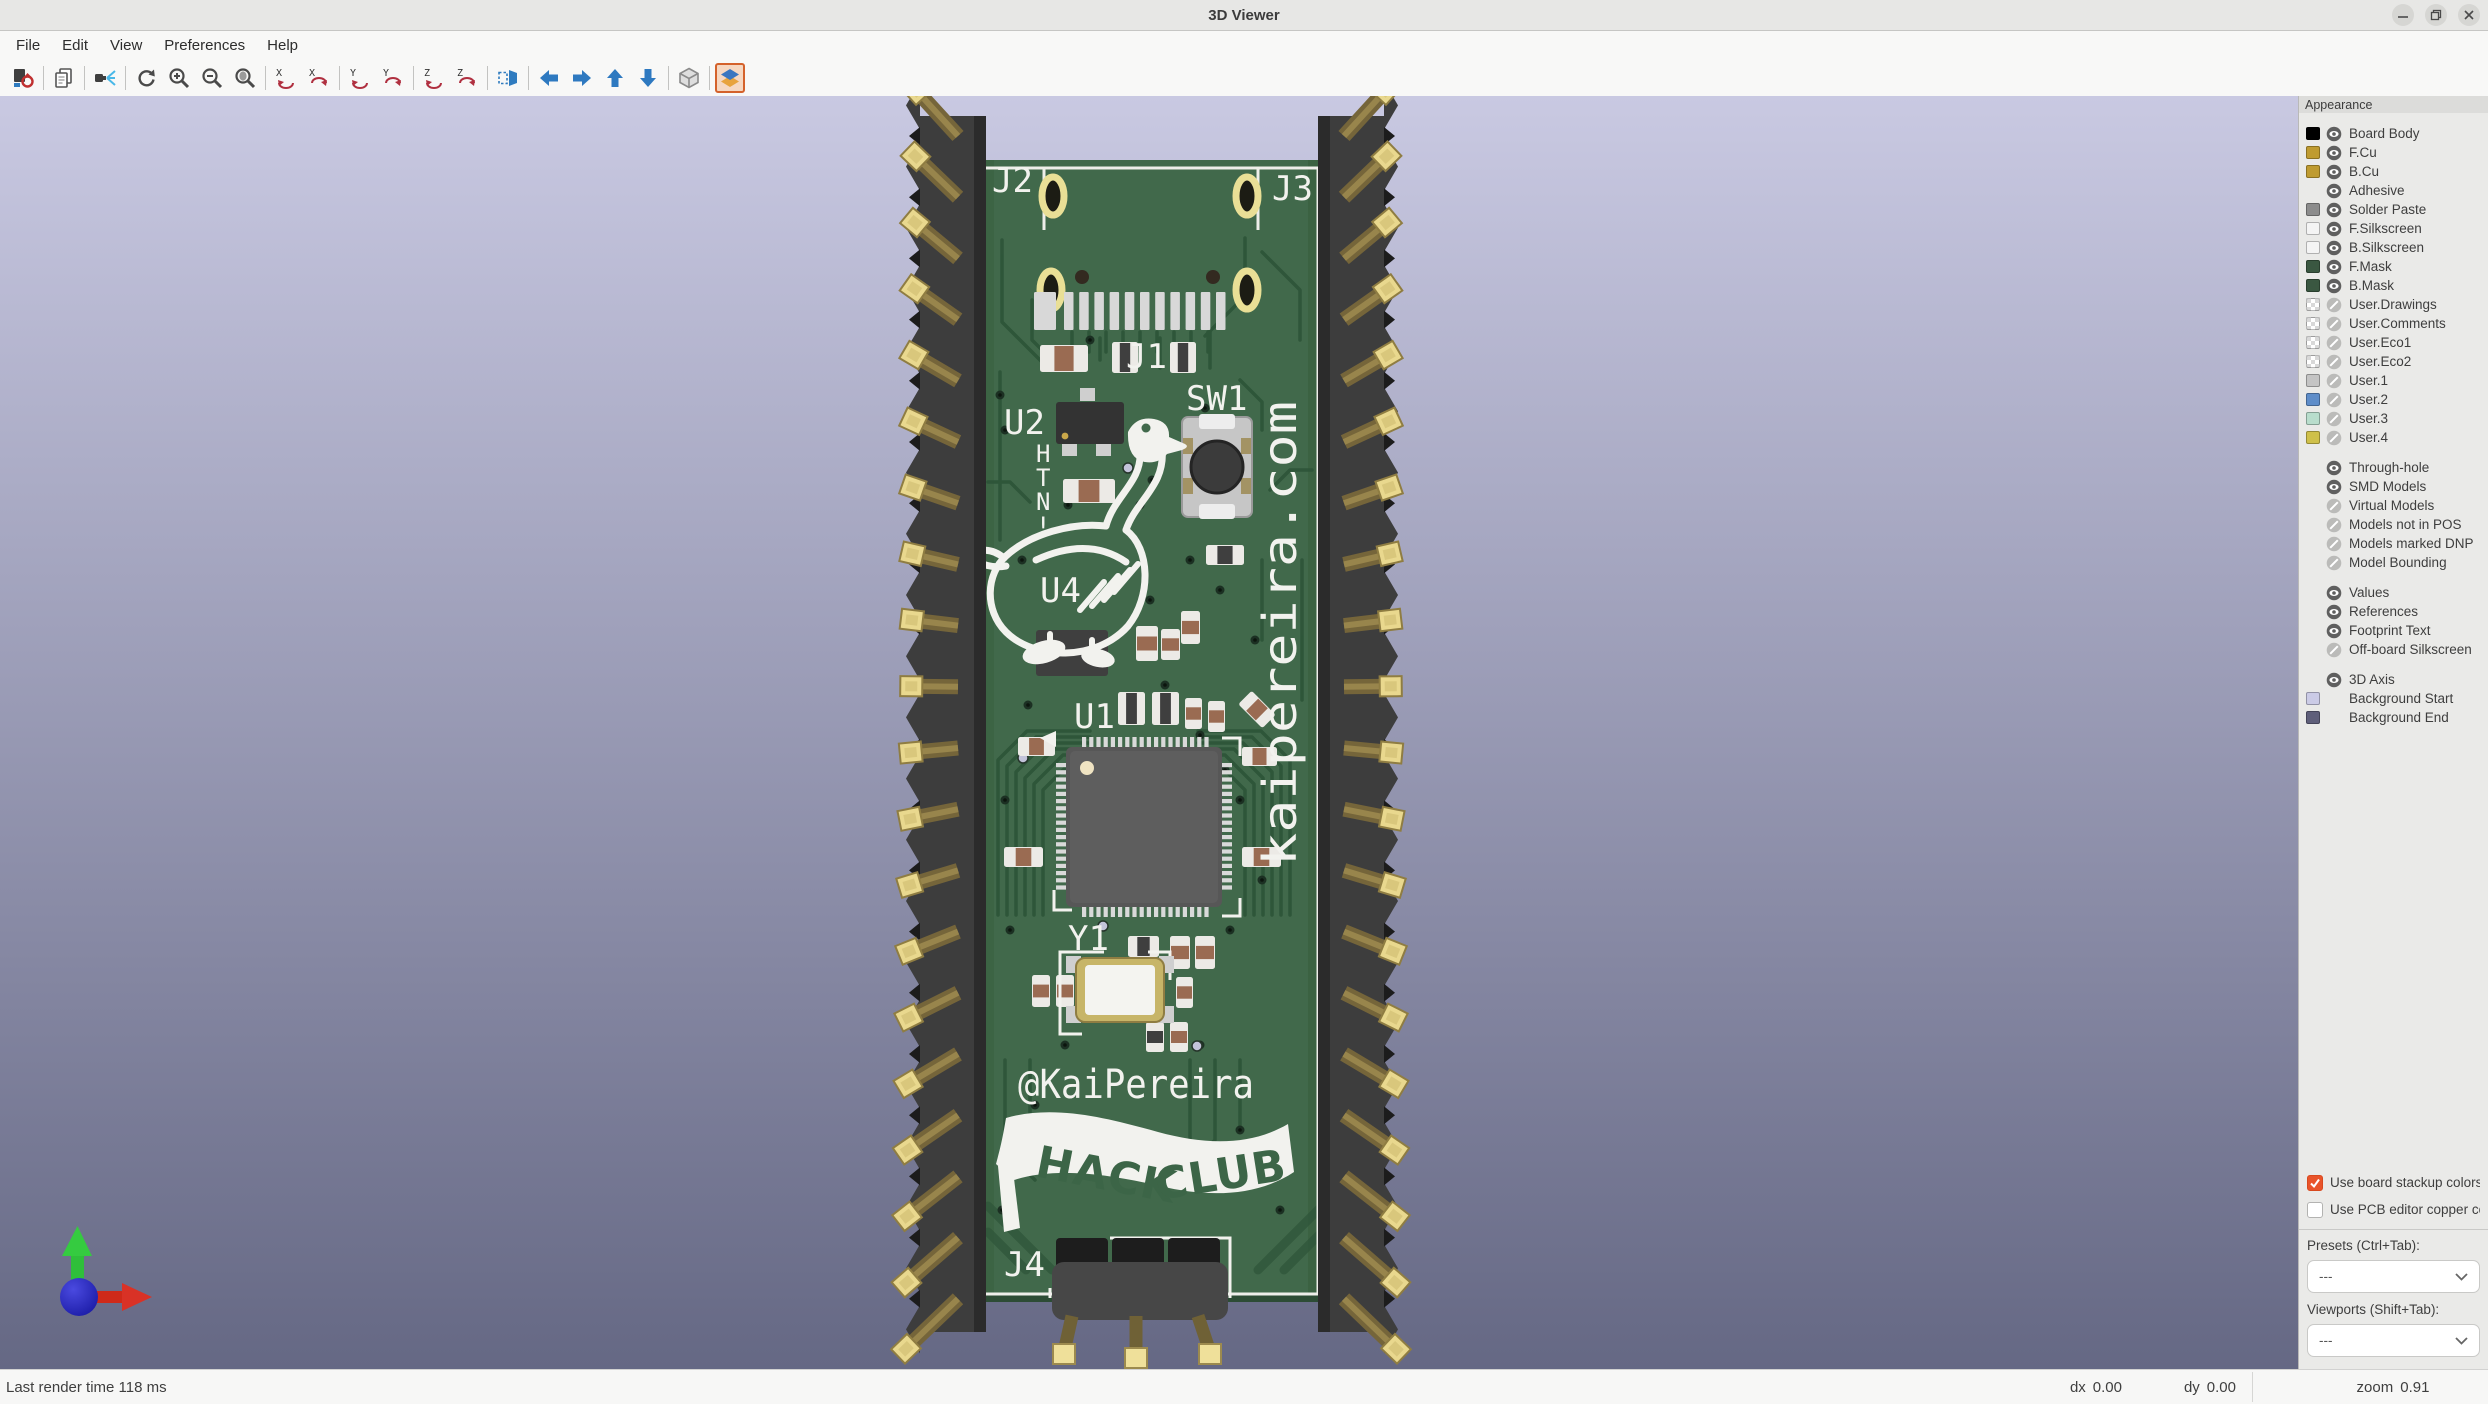 Image resolution: width=2488 pixels, height=1404 pixels. I want to click on pan-down-button, so click(648, 78).